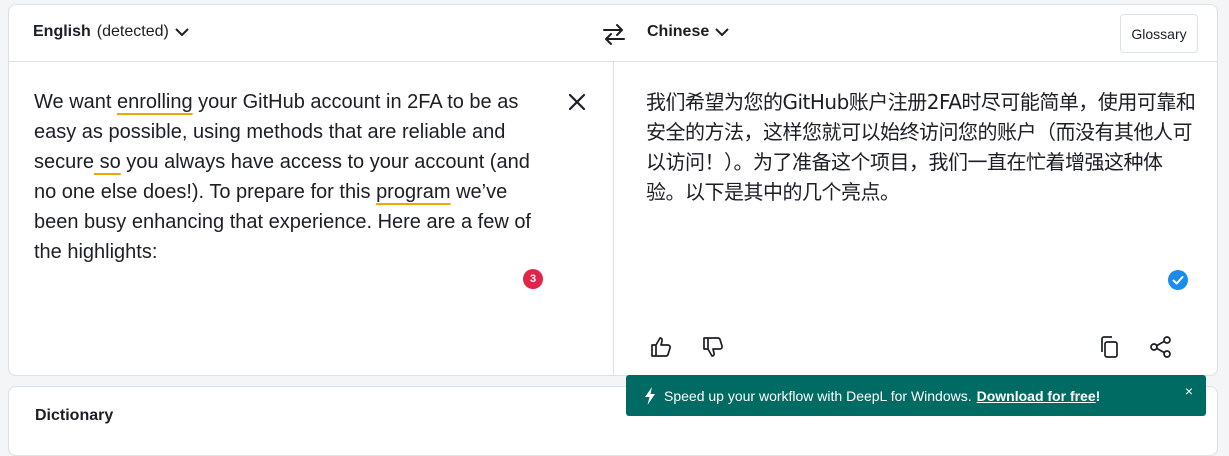 The image size is (1229, 456). What do you see at coordinates (413, 192) in the screenshot?
I see `flagged-word: program` at bounding box center [413, 192].